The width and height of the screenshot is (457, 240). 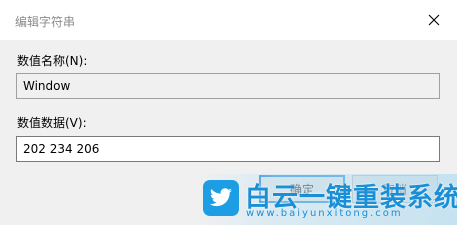 I want to click on value-data-text: 202 234 206, so click(x=61, y=149).